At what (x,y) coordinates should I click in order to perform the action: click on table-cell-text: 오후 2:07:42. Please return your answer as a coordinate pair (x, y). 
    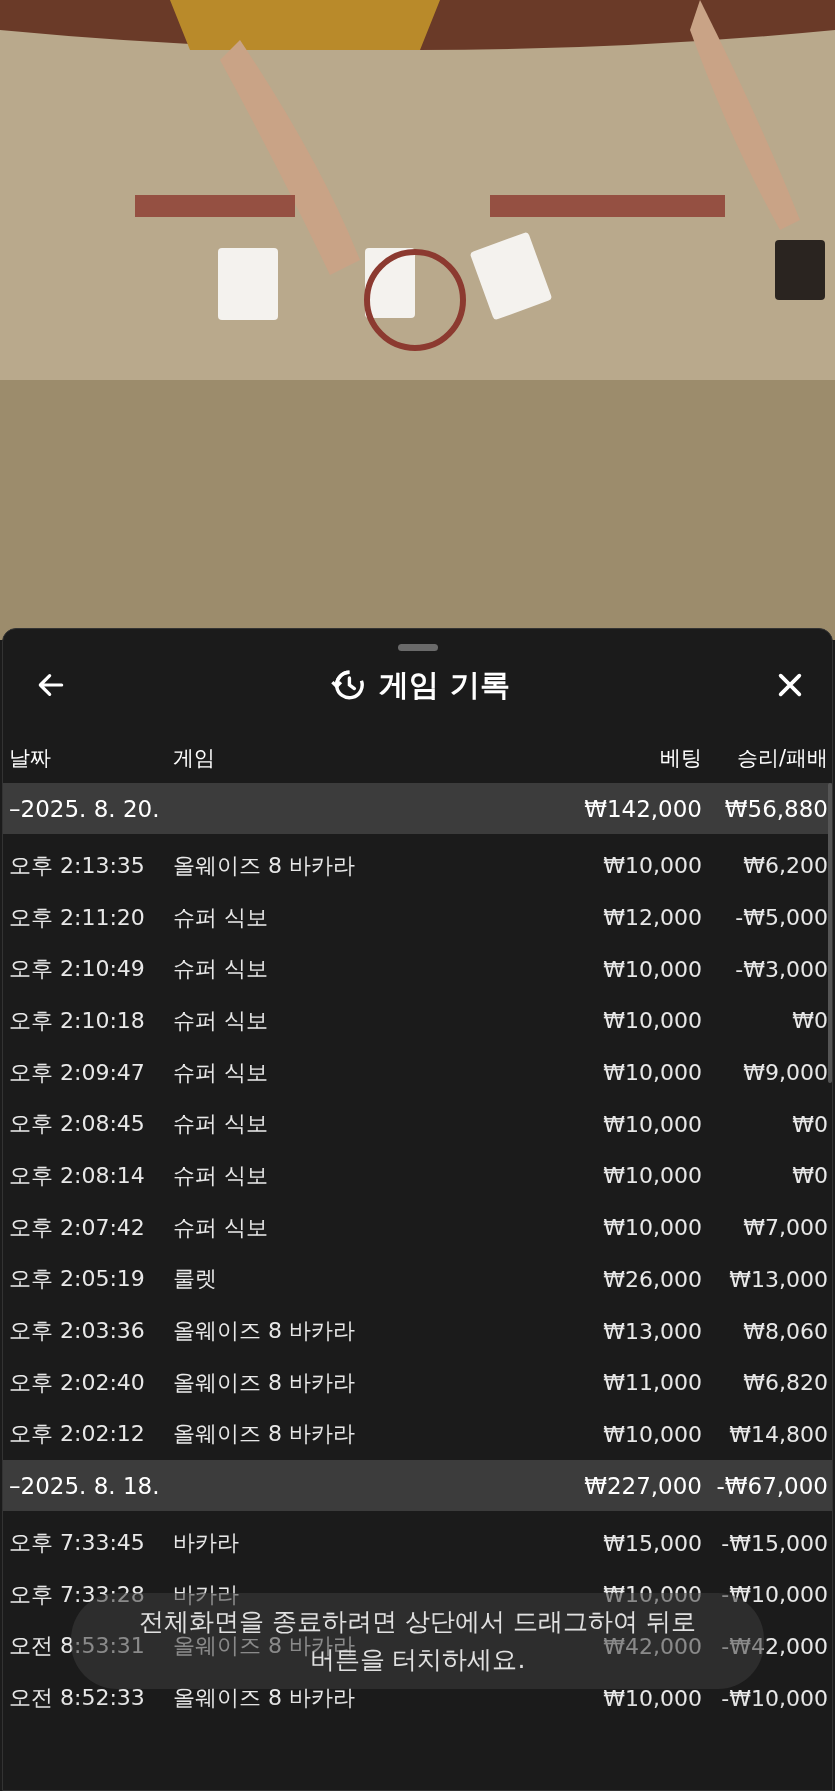
    Looking at the image, I should click on (77, 1227).